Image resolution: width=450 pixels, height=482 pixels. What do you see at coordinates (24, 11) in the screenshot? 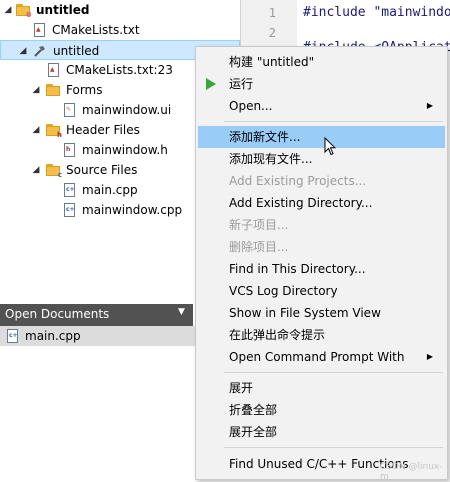
I see `project-folder-icon: ⚙` at bounding box center [24, 11].